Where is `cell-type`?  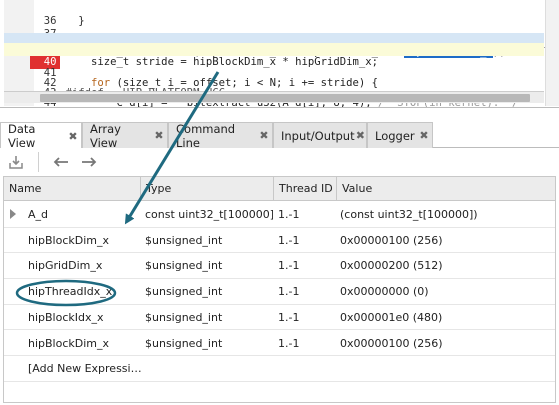
cell-type is located at coordinates (209, 368).